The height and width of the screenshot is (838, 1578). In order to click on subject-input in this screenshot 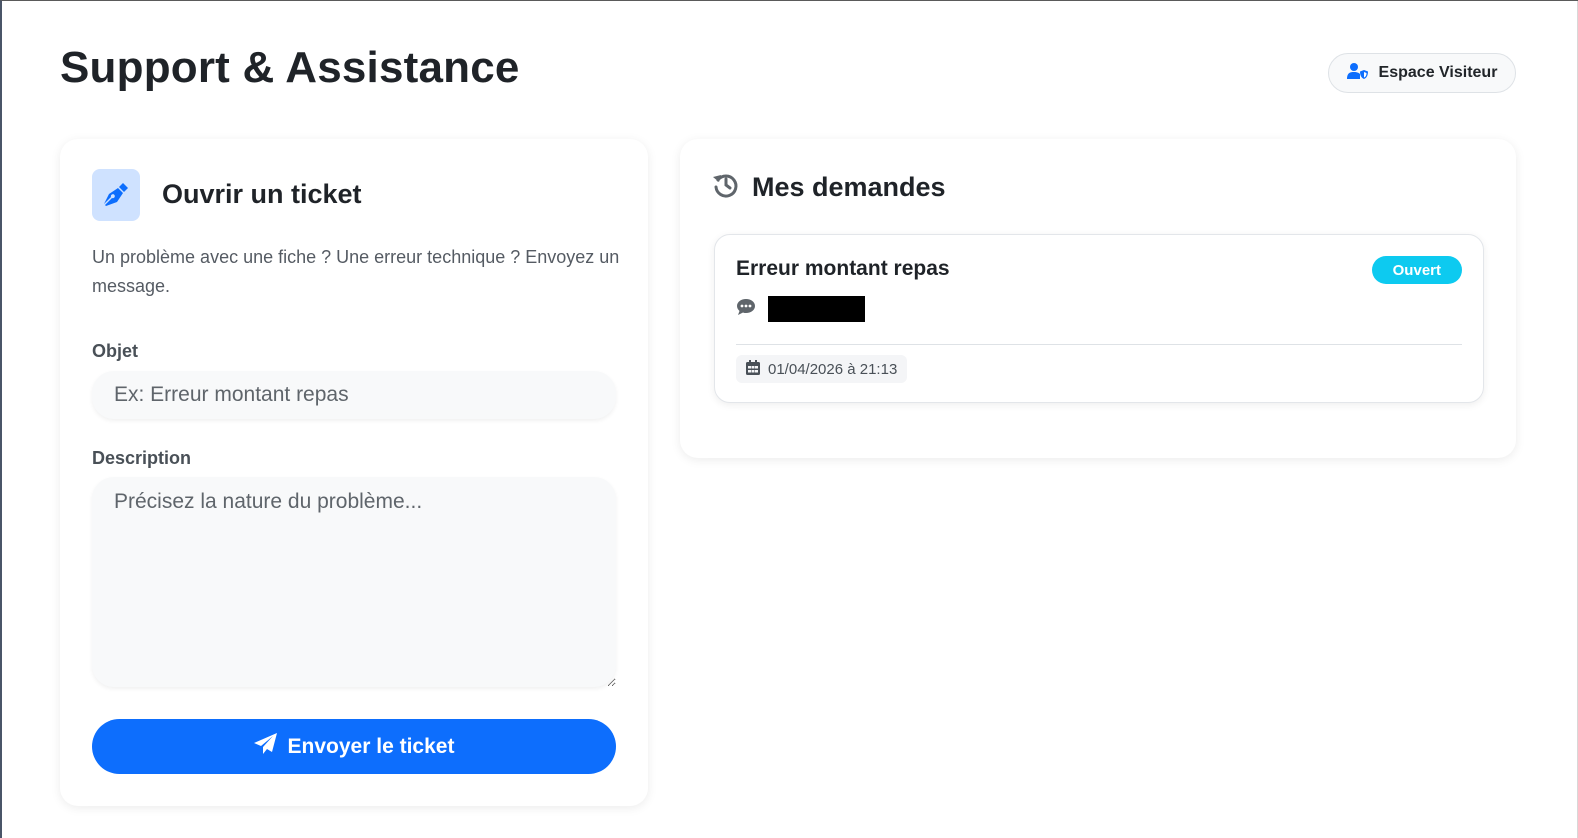, I will do `click(354, 395)`.